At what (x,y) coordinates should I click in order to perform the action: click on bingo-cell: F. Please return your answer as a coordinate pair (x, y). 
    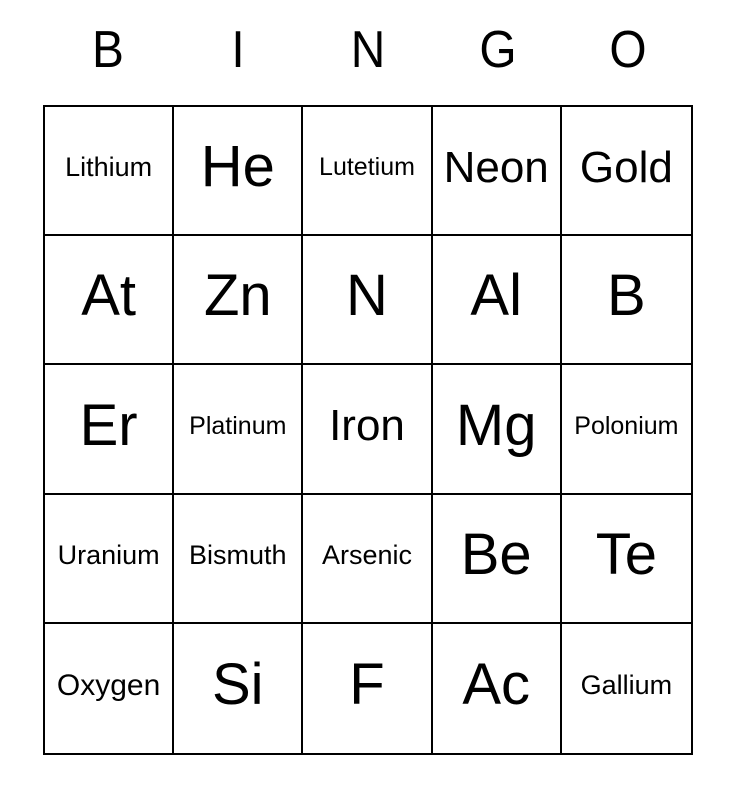
    Looking at the image, I should click on (368, 688).